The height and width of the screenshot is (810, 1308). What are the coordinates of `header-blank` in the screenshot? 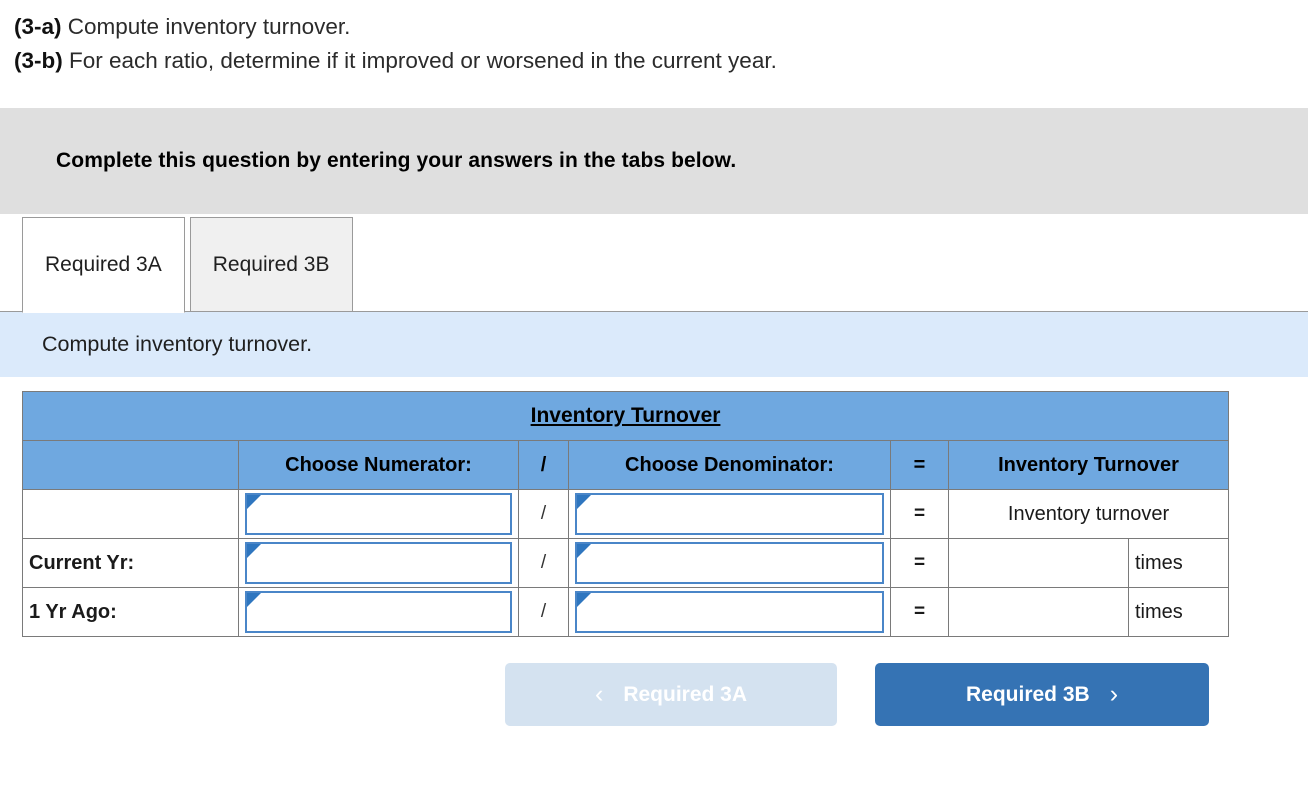 It's located at (130, 465).